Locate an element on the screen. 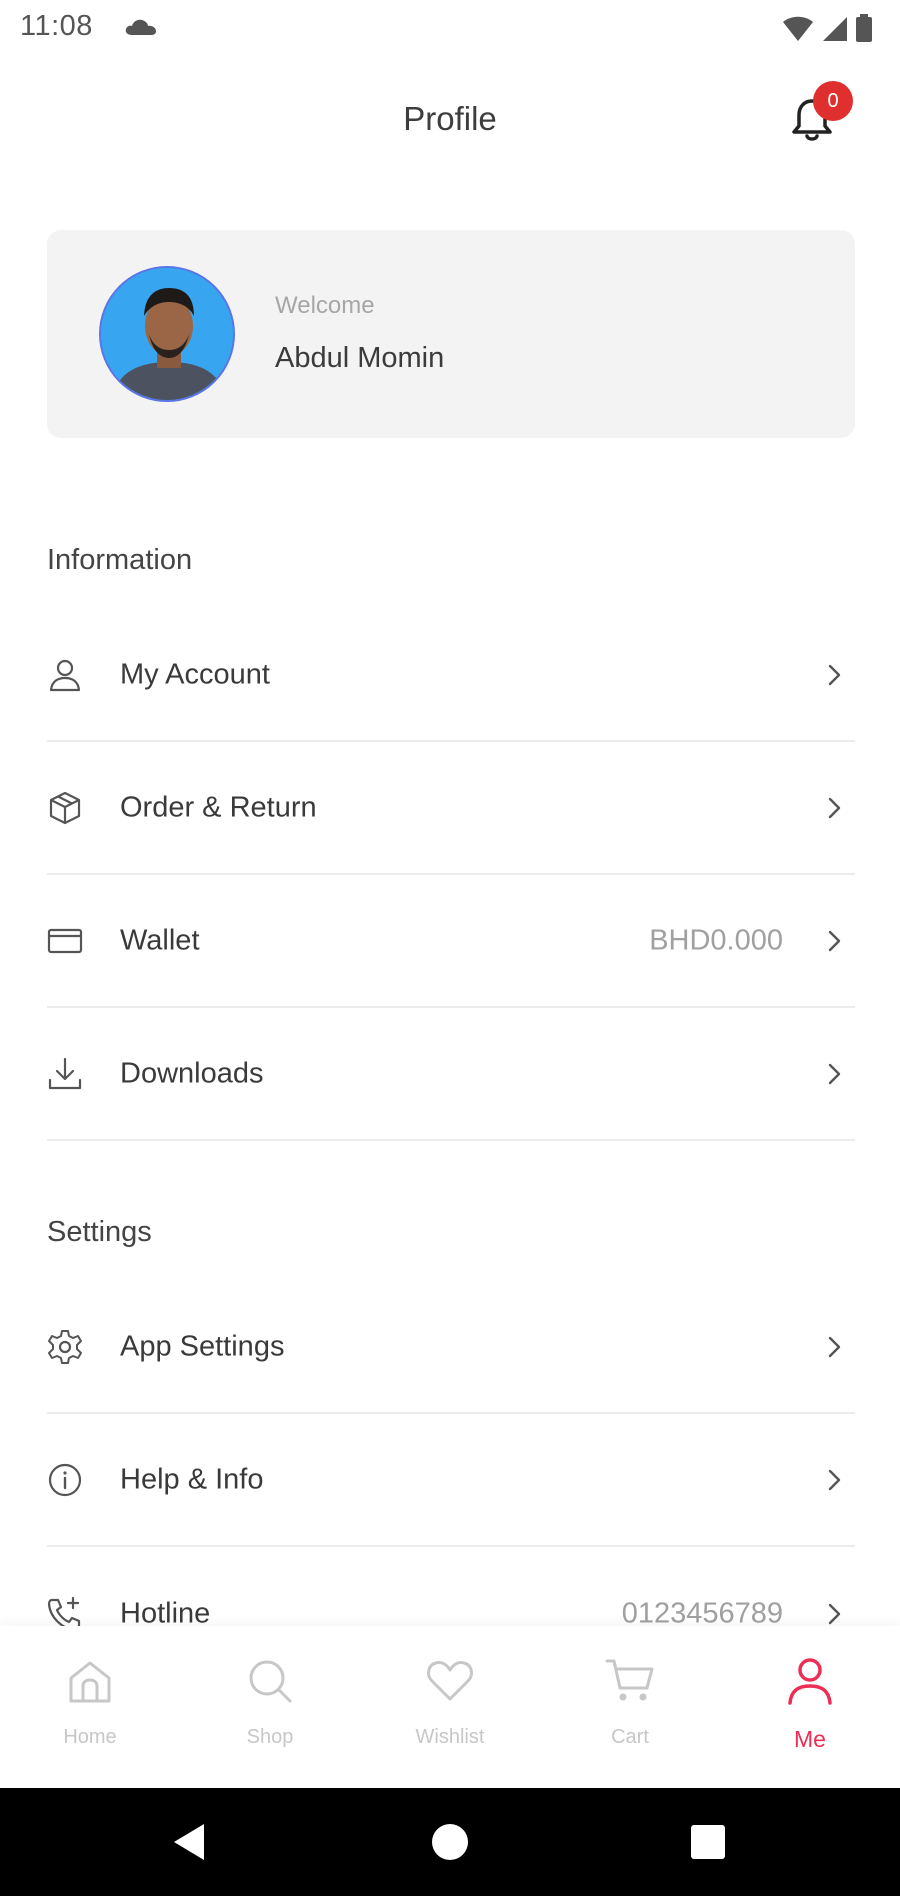 Image resolution: width=900 pixels, height=1896 pixels. wallet-balance: BHD0.000 is located at coordinates (716, 940).